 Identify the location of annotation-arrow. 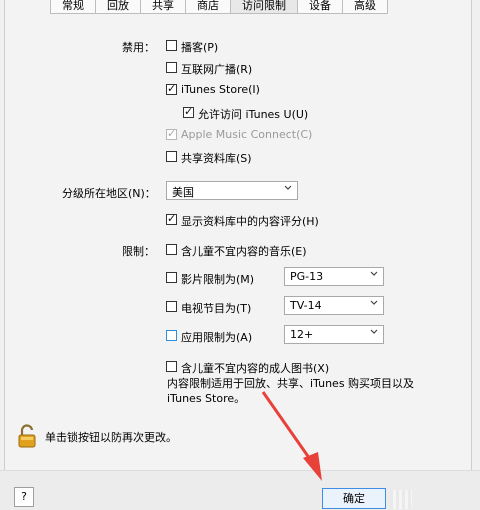
(291, 436).